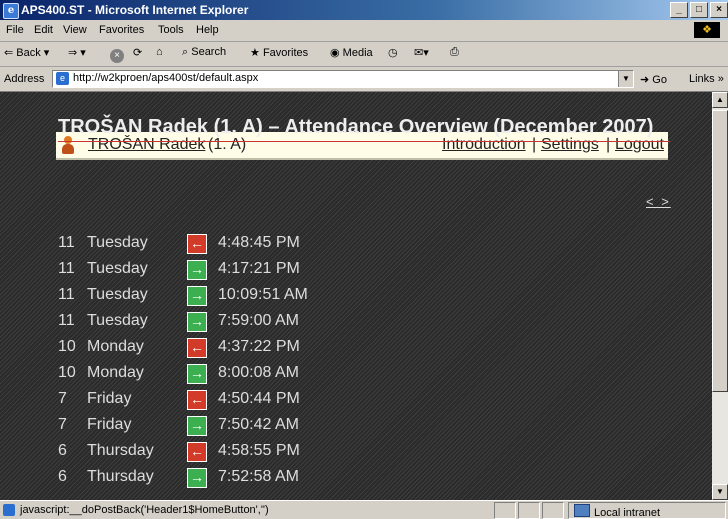 Image resolution: width=728 pixels, height=519 pixels. I want to click on print-icon: ⎙, so click(454, 52).